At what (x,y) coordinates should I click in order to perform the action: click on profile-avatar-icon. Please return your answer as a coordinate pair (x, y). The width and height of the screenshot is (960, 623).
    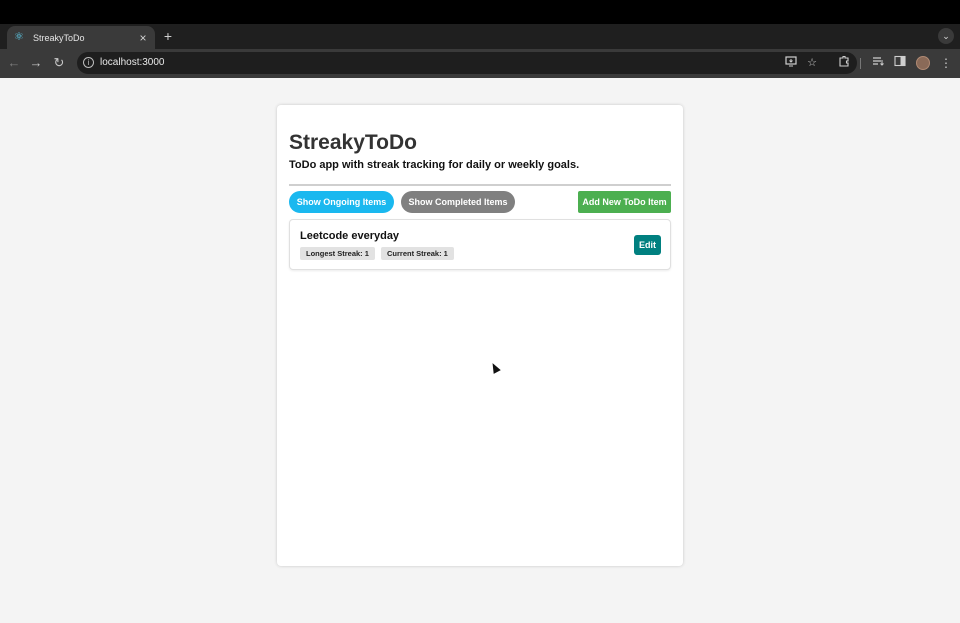
    Looking at the image, I should click on (923, 63).